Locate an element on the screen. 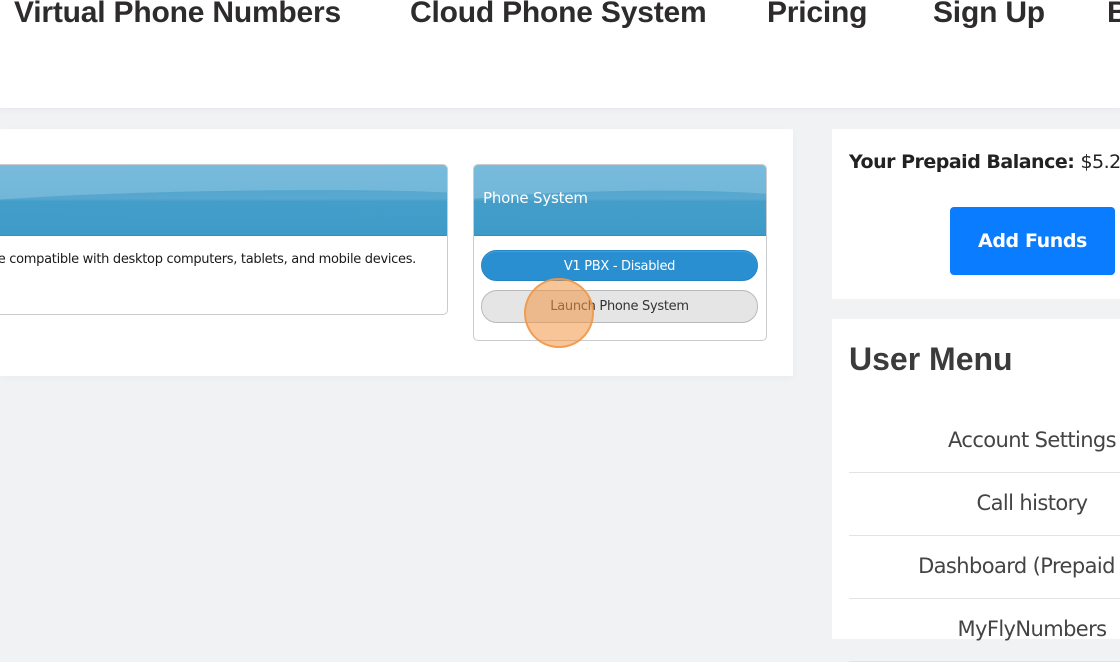 The height and width of the screenshot is (662, 1120). nav-cloud-phone-system: Cloud Phone System is located at coordinates (558, 15).